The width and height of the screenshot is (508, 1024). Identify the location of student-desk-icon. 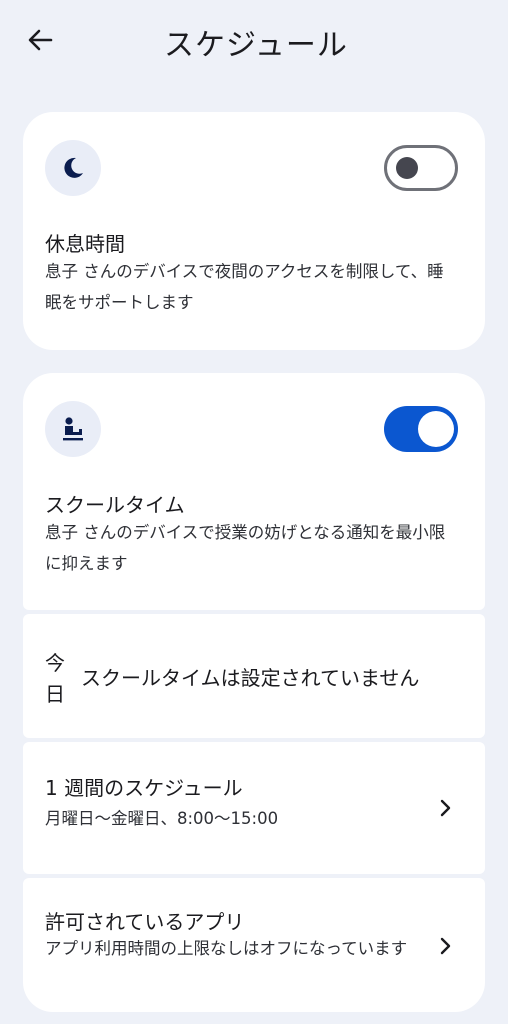
(73, 429).